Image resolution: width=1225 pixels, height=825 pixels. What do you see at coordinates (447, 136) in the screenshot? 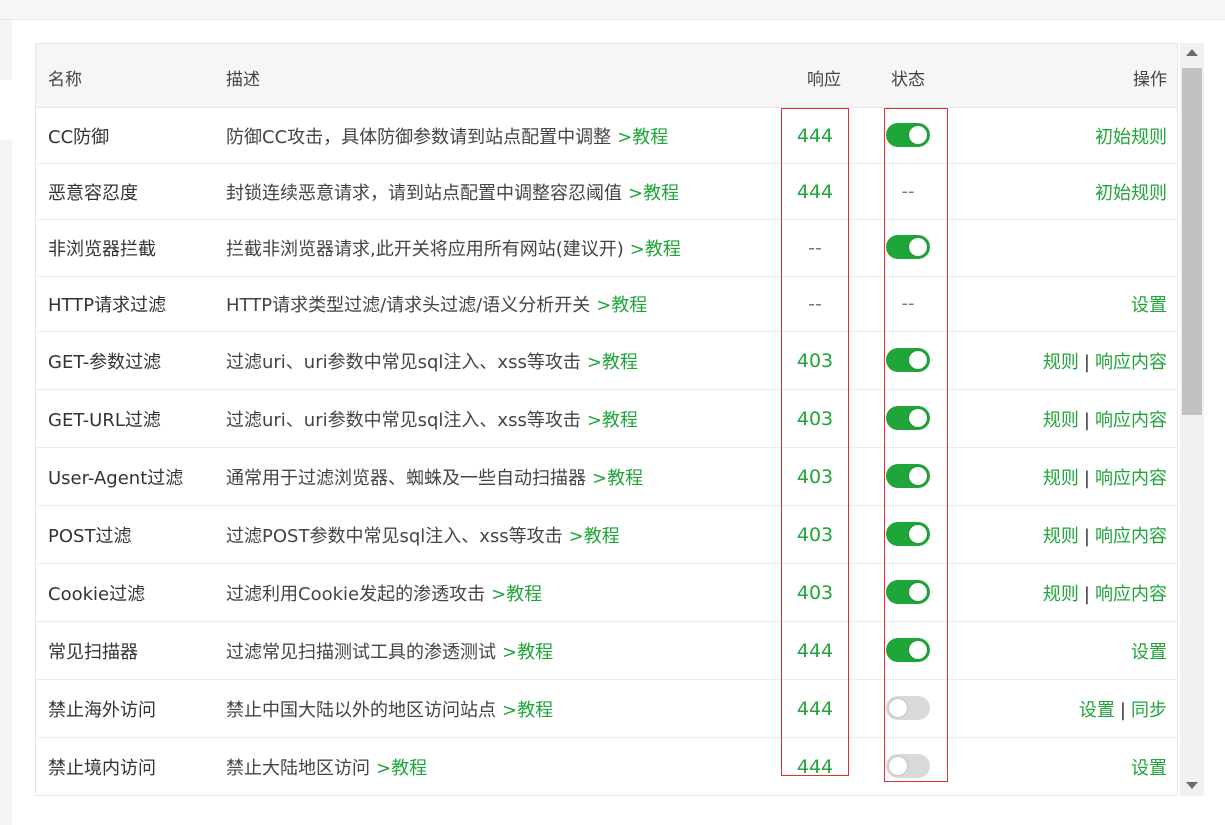
I see `rule-description: 防御CC攻击，具体防御参数请到站点配置中调整 >教程` at bounding box center [447, 136].